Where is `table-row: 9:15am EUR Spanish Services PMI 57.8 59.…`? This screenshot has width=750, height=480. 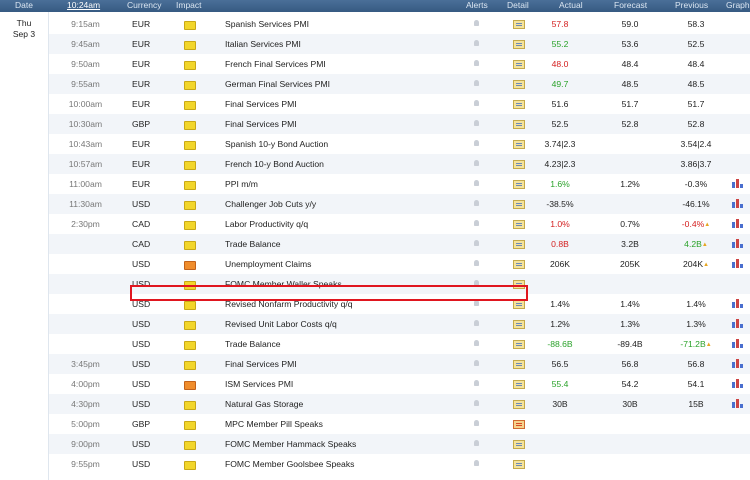 table-row: 9:15am EUR Spanish Services PMI 57.8 59.… is located at coordinates (399, 24).